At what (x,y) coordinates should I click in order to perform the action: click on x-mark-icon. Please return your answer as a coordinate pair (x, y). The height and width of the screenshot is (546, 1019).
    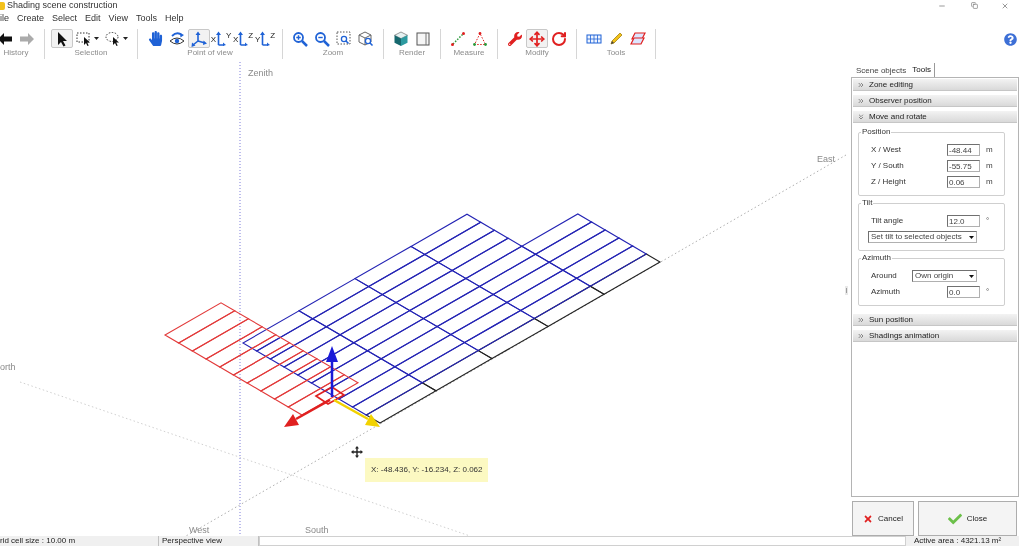
    Looking at the image, I should click on (868, 518).